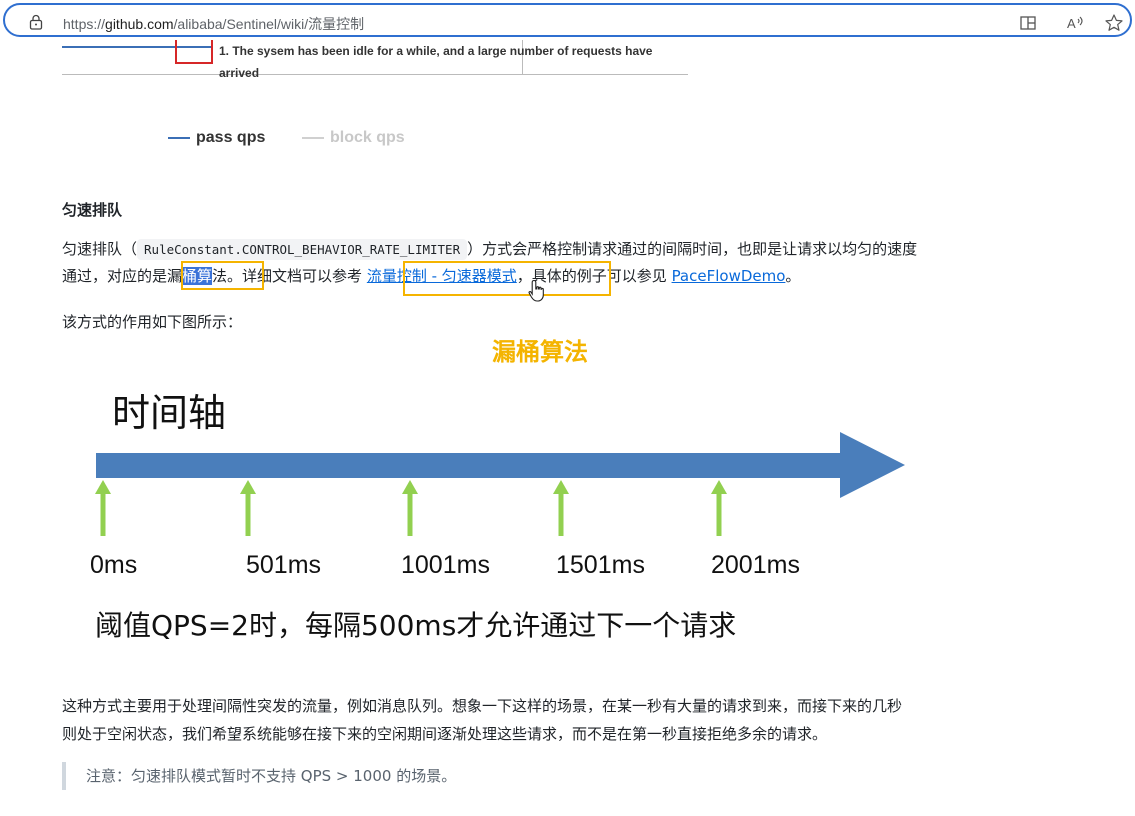 This screenshot has height=816, width=1135. I want to click on timeline-diagram, so click(500, 484).